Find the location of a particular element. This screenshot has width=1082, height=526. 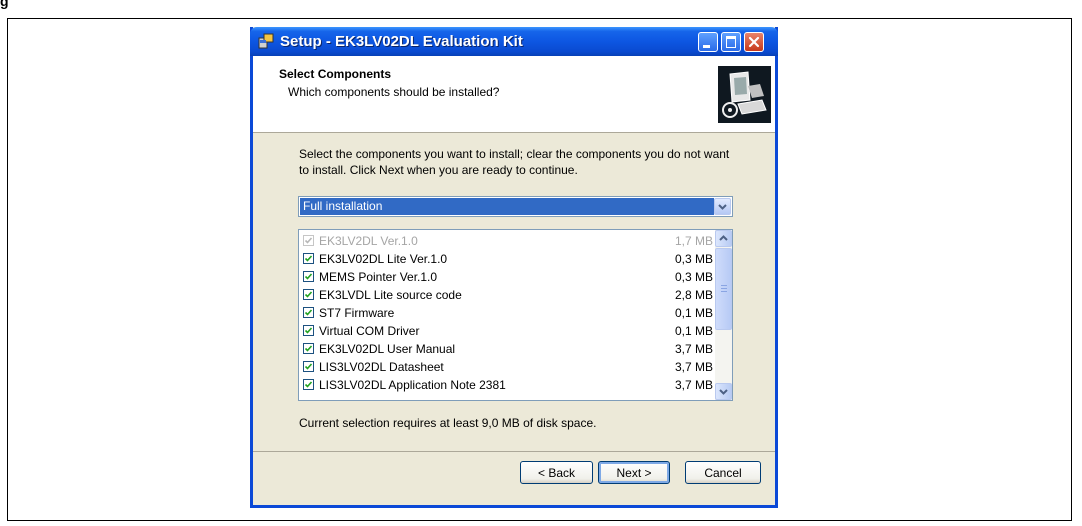

component-label: EK3LV2DL Ver.1.0 is located at coordinates (368, 241).